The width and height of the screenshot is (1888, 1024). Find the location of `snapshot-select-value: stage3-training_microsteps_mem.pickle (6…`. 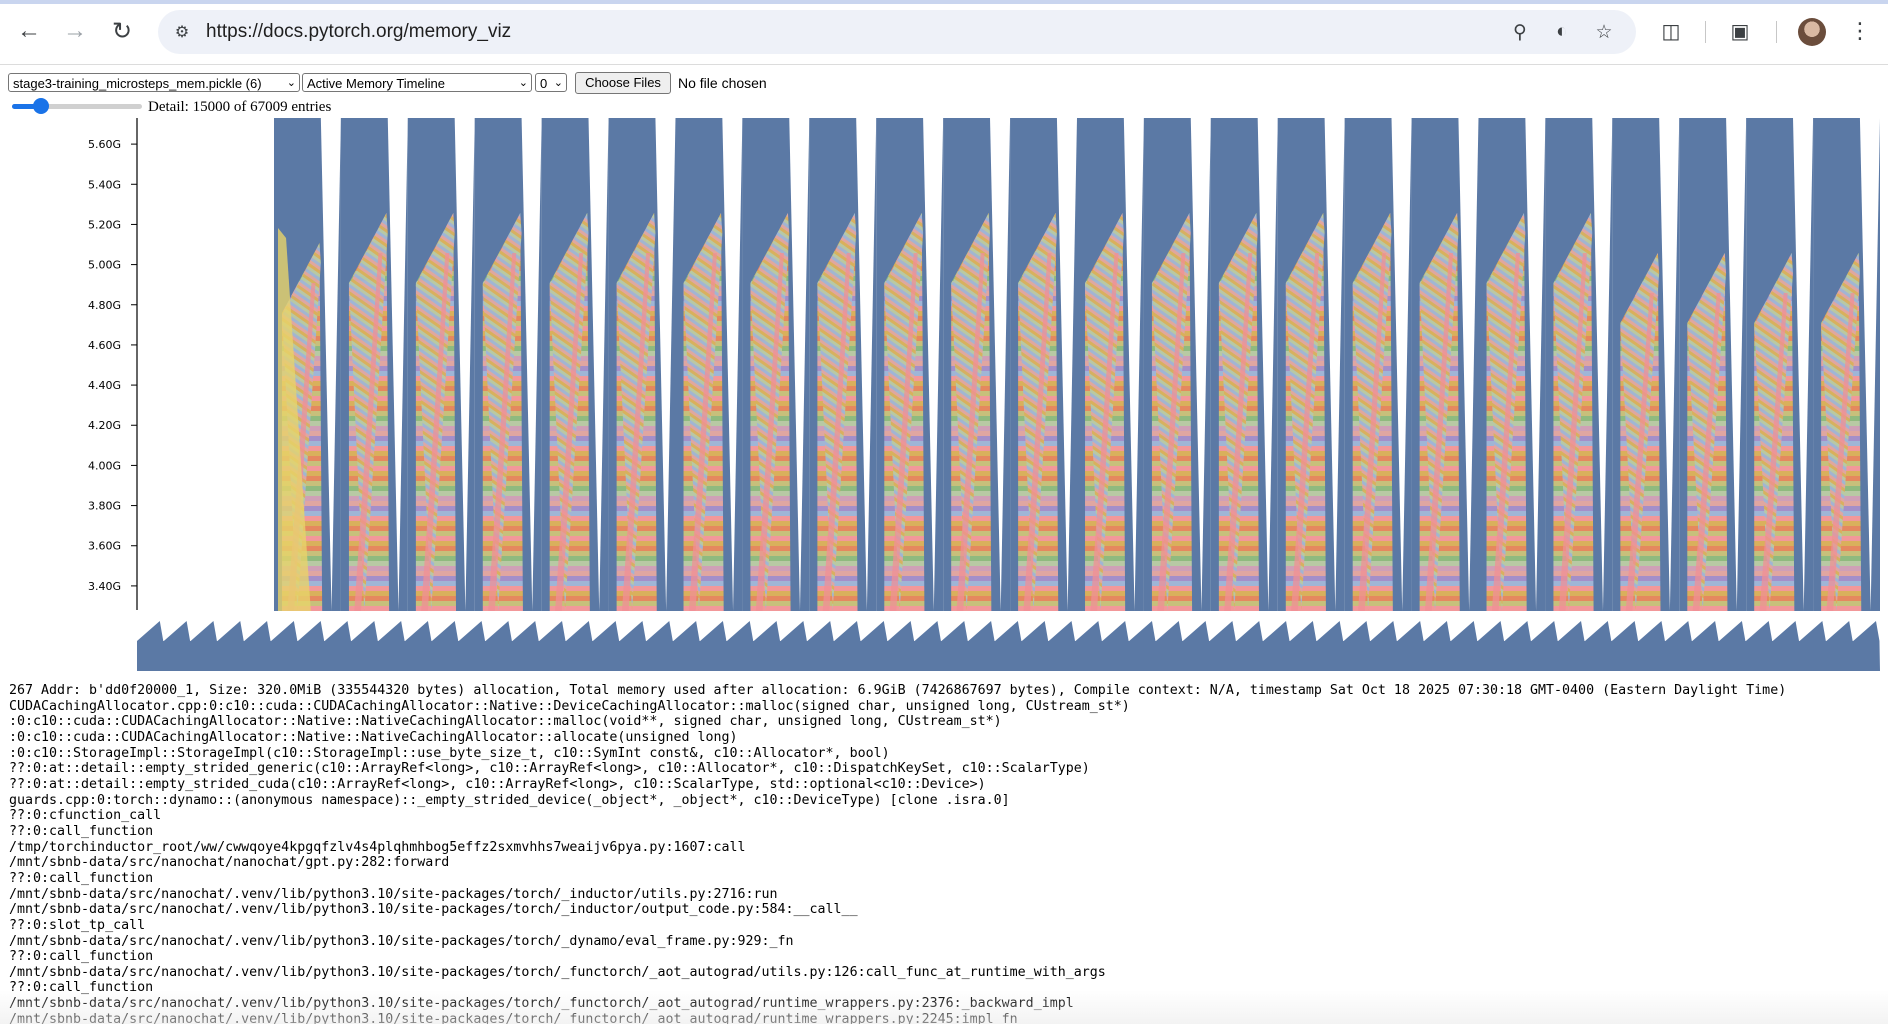

snapshot-select-value: stage3-training_microsteps_mem.pickle (6… is located at coordinates (137, 83).